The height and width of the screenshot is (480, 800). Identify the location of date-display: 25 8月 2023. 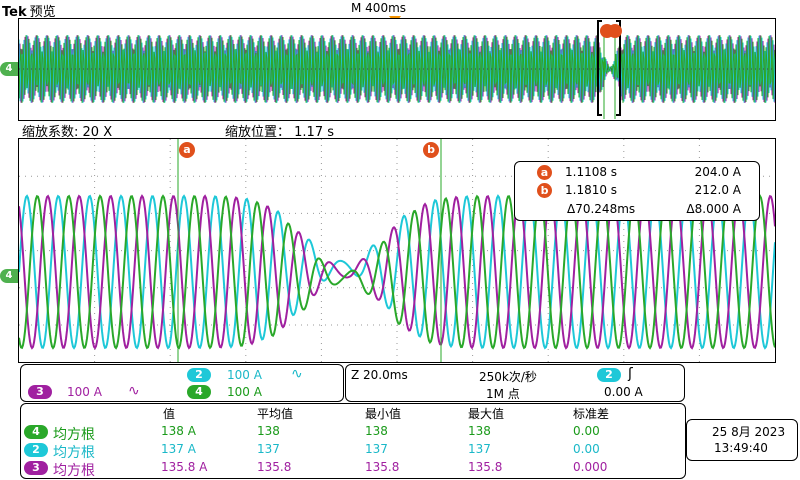
(749, 432).